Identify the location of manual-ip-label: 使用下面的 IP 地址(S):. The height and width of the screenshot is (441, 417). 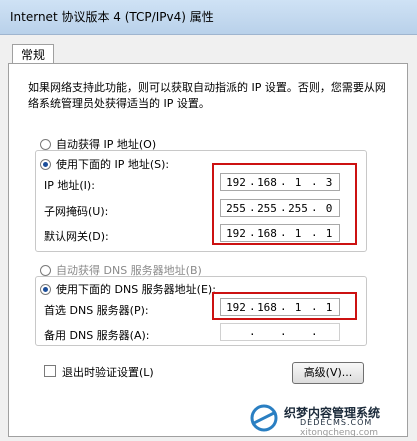
(113, 164).